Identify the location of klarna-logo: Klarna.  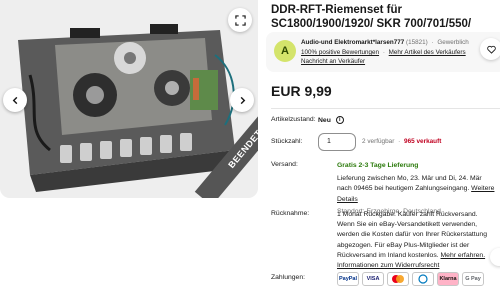
(448, 279).